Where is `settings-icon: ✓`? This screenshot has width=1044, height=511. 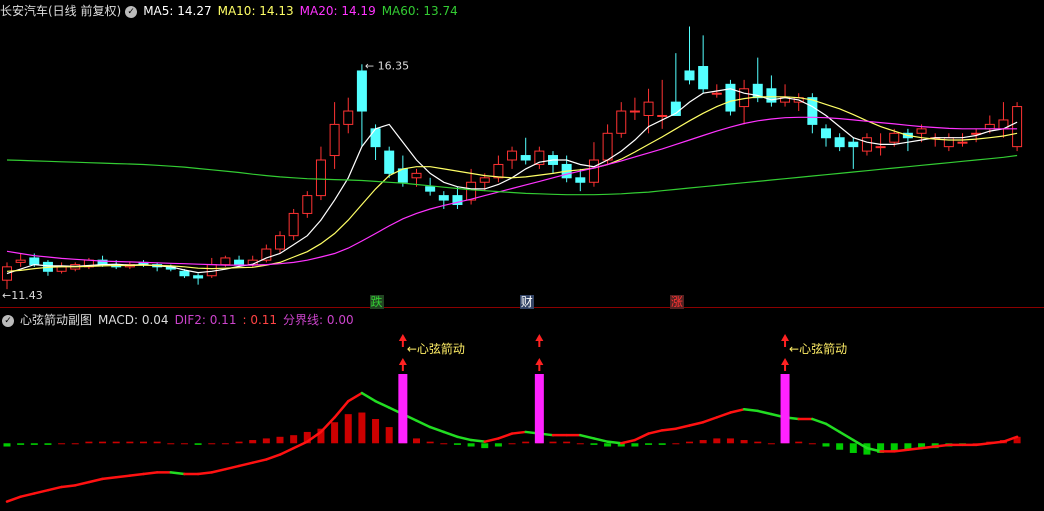
settings-icon: ✓ is located at coordinates (131, 11).